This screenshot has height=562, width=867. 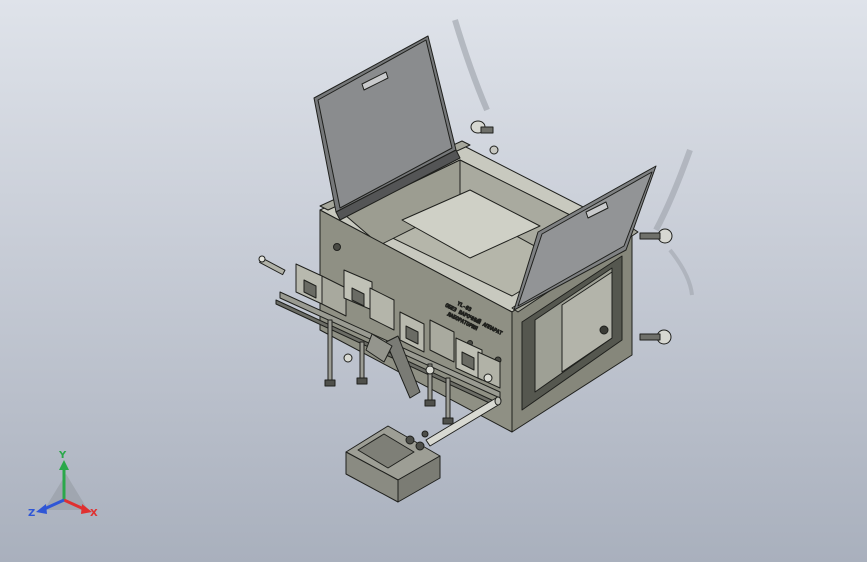 What do you see at coordinates (393, 464) in the screenshot?
I see `control-box` at bounding box center [393, 464].